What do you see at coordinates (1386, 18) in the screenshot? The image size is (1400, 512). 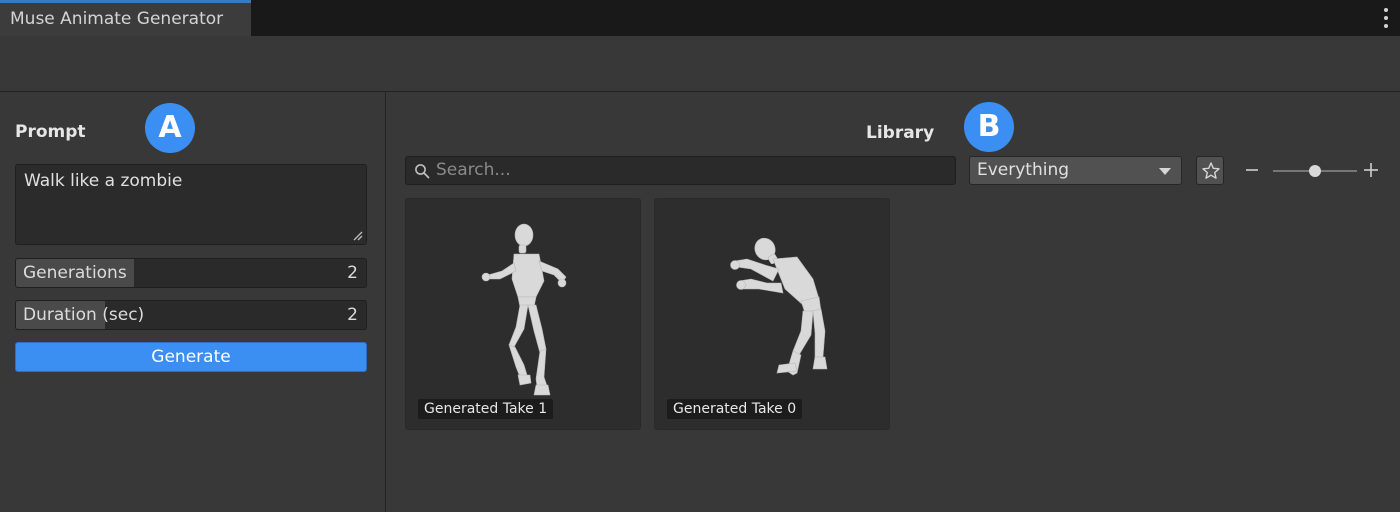 I see `kebab-menu-icon` at bounding box center [1386, 18].